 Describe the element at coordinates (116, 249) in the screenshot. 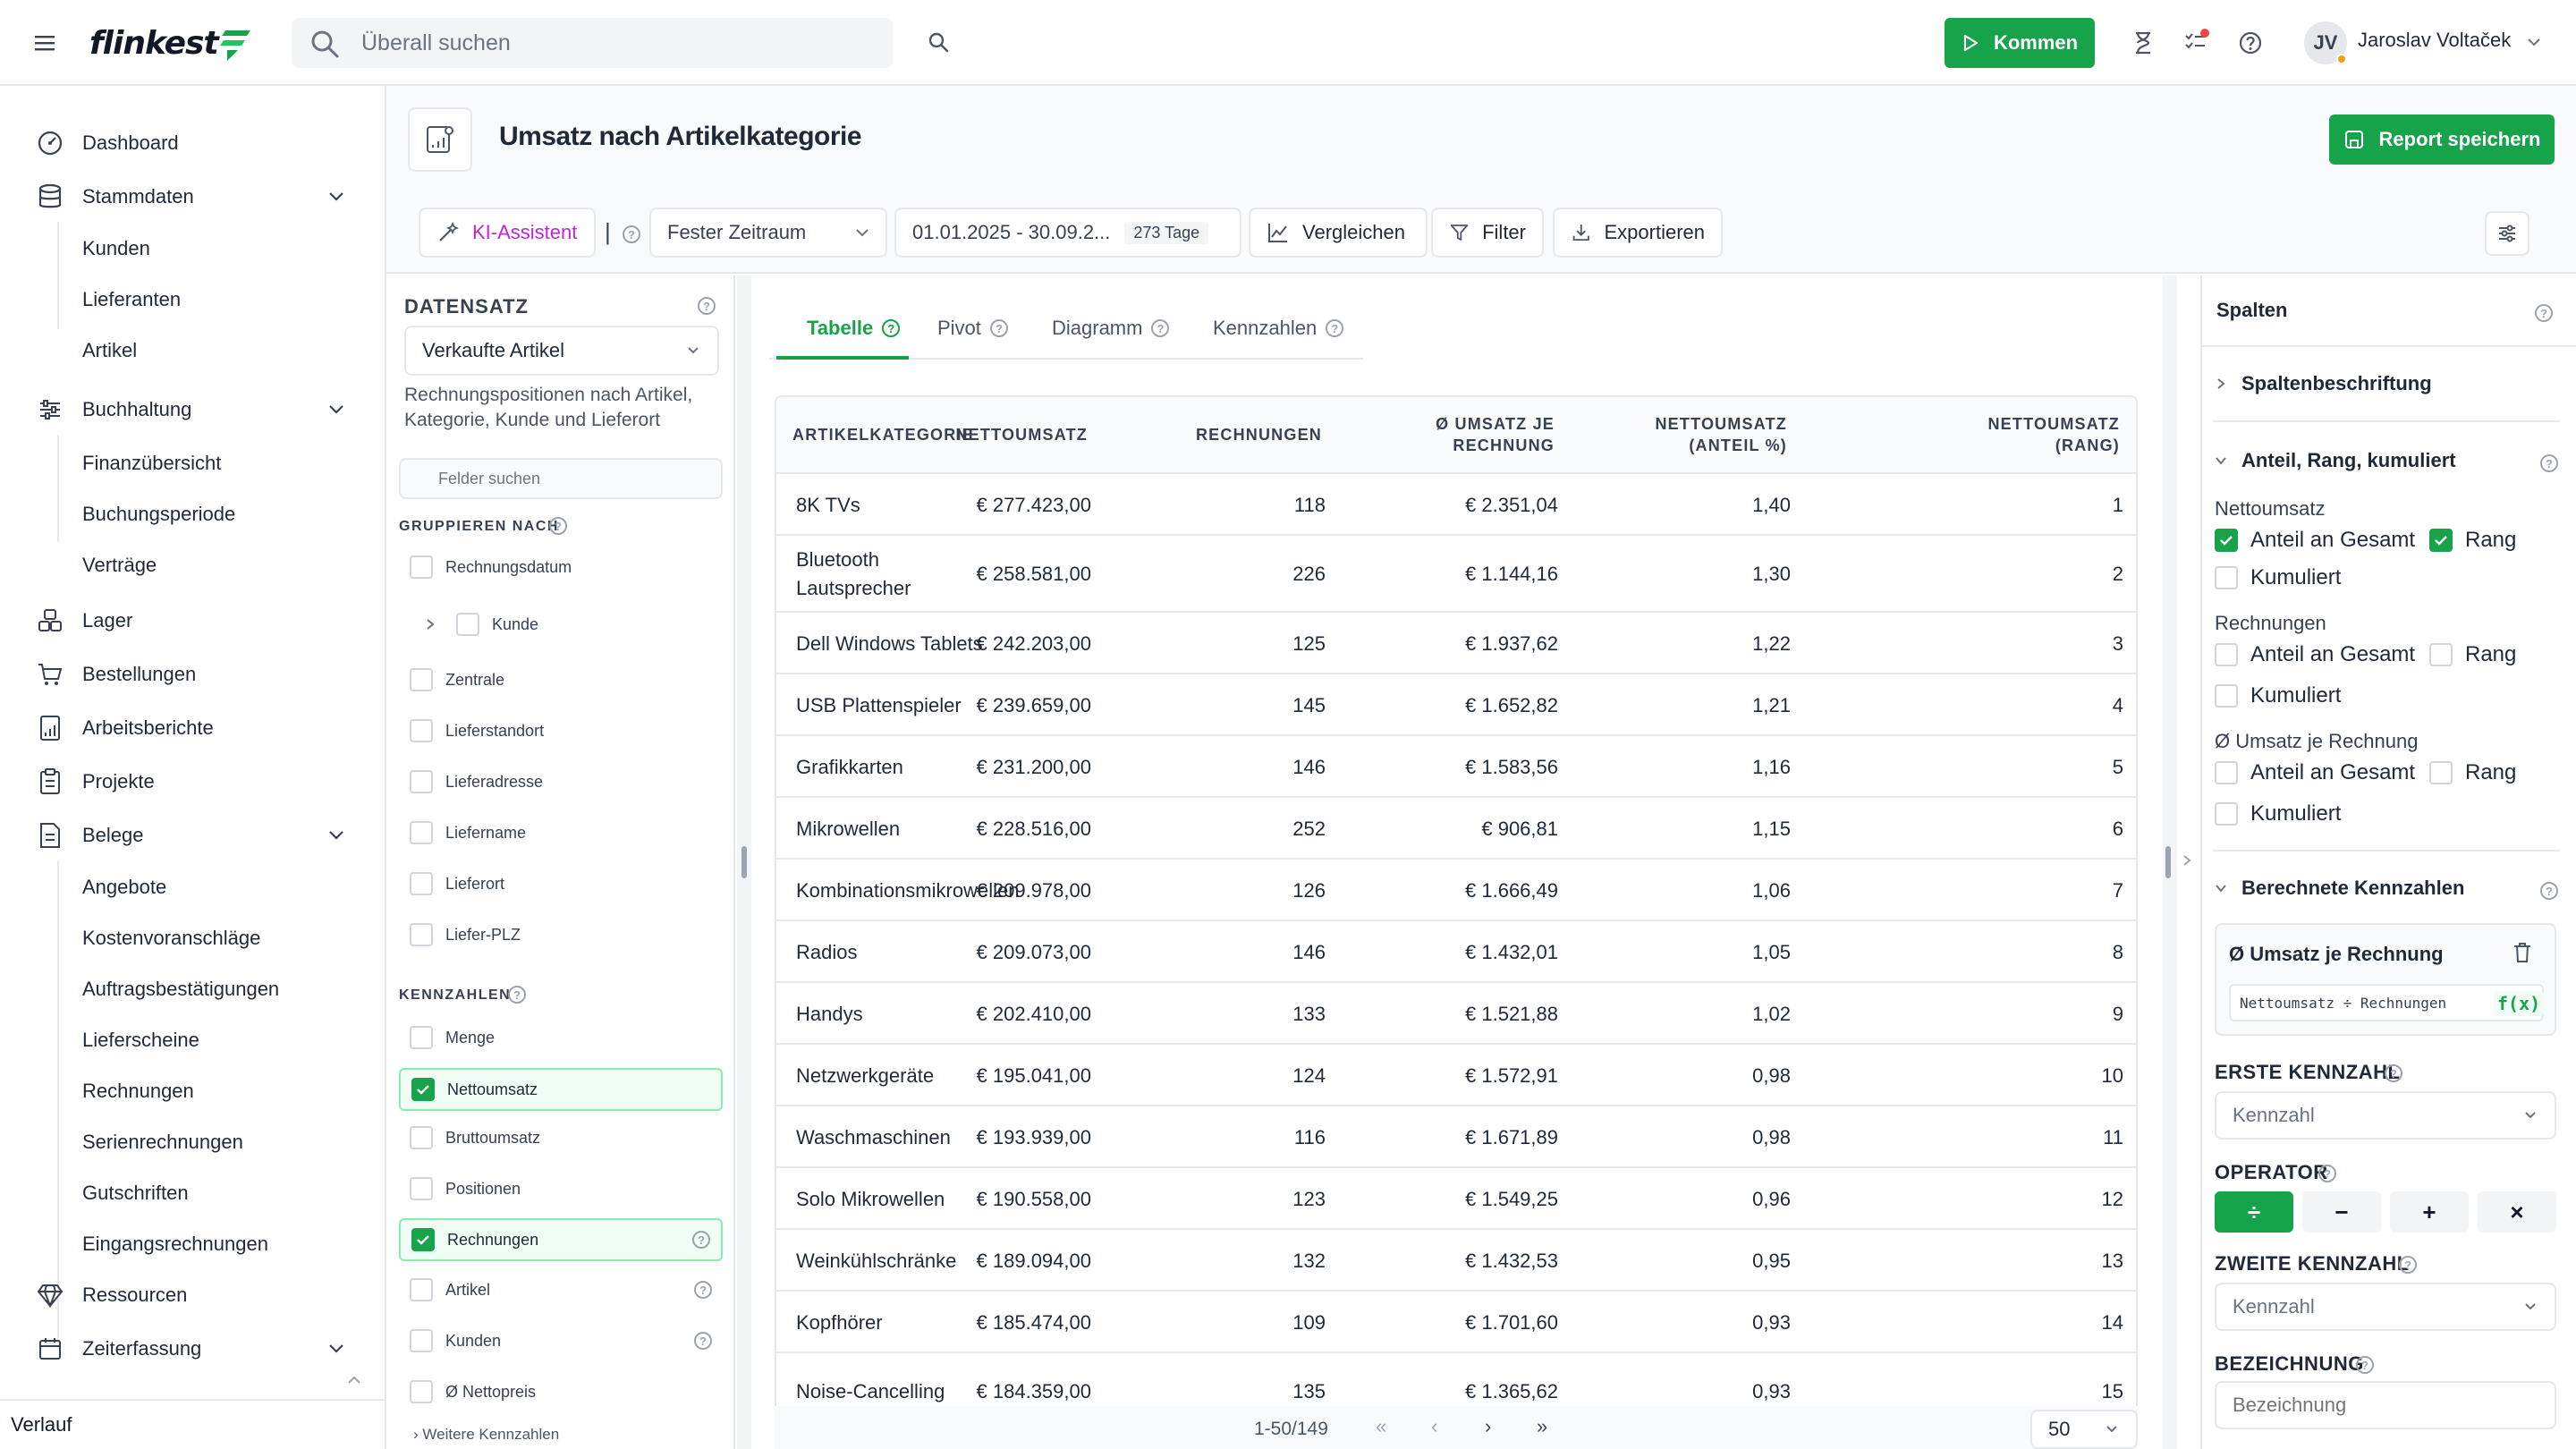

I see `sidebar-item-kunden: Kunden` at that location.